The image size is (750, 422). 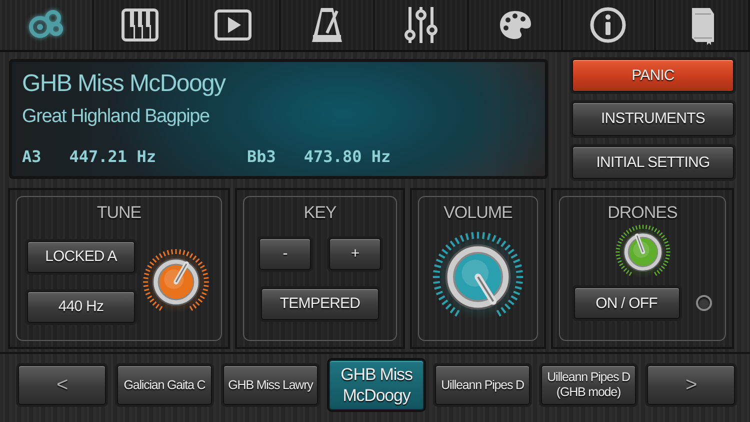 What do you see at coordinates (320, 213) in the screenshot?
I see `panel-title: KEY` at bounding box center [320, 213].